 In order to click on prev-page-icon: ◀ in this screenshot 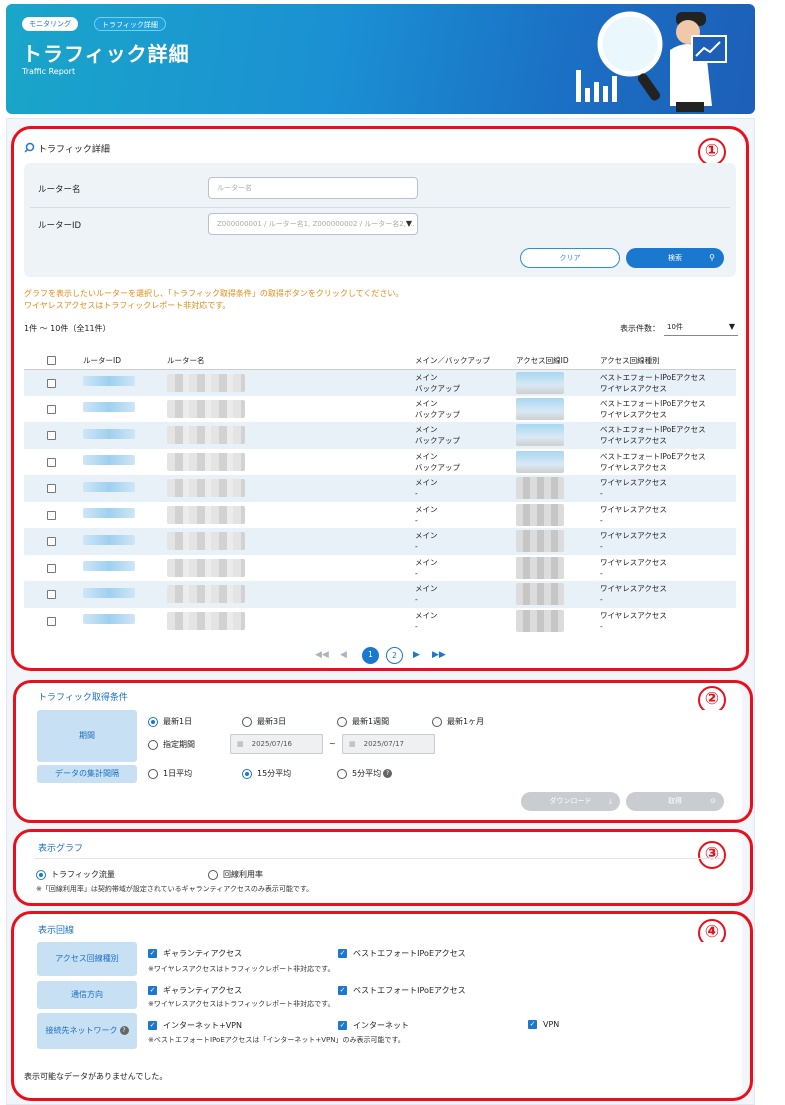, I will do `click(343, 655)`.